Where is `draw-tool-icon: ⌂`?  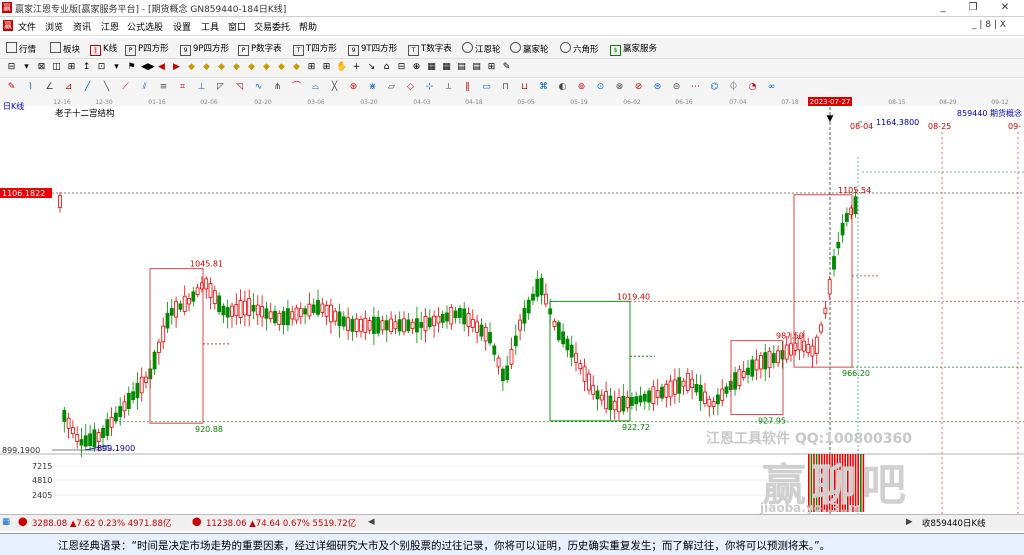 draw-tool-icon: ⌂ is located at coordinates (386, 67).